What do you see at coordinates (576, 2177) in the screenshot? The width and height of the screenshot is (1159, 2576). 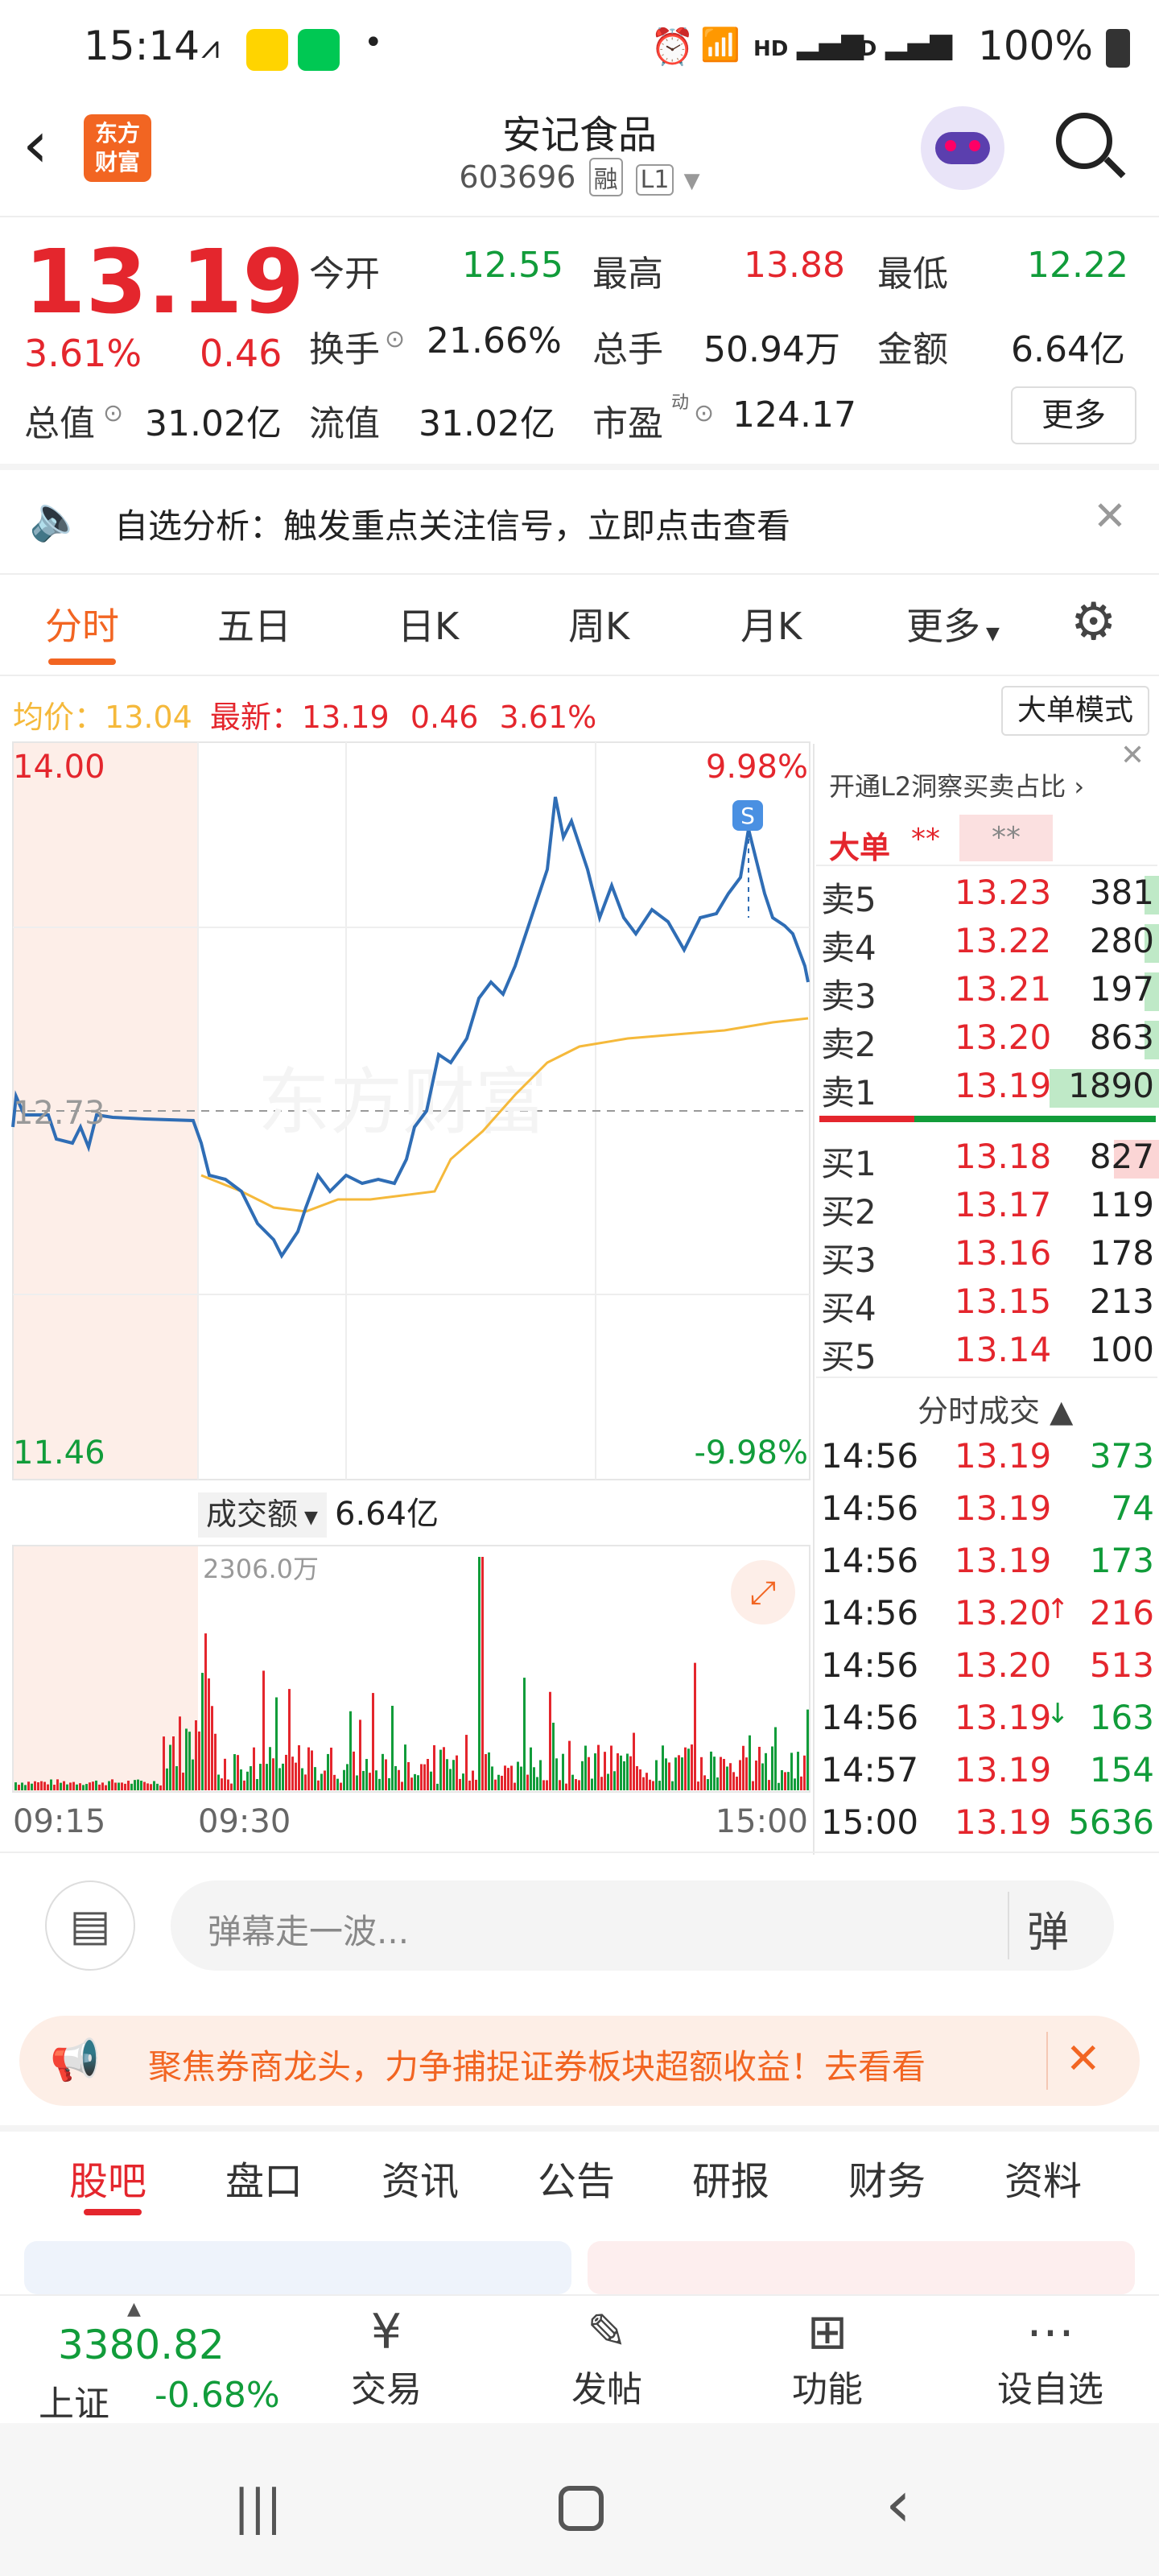 I see `bottom-tab-3: 公告` at bounding box center [576, 2177].